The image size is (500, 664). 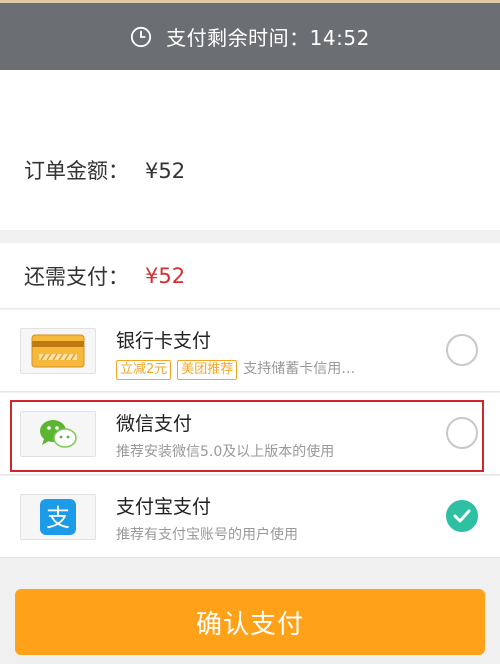 I want to click on payment-option-wechat: 微信支付 推荐安装微信5.0及以上版本的使用, so click(x=250, y=434).